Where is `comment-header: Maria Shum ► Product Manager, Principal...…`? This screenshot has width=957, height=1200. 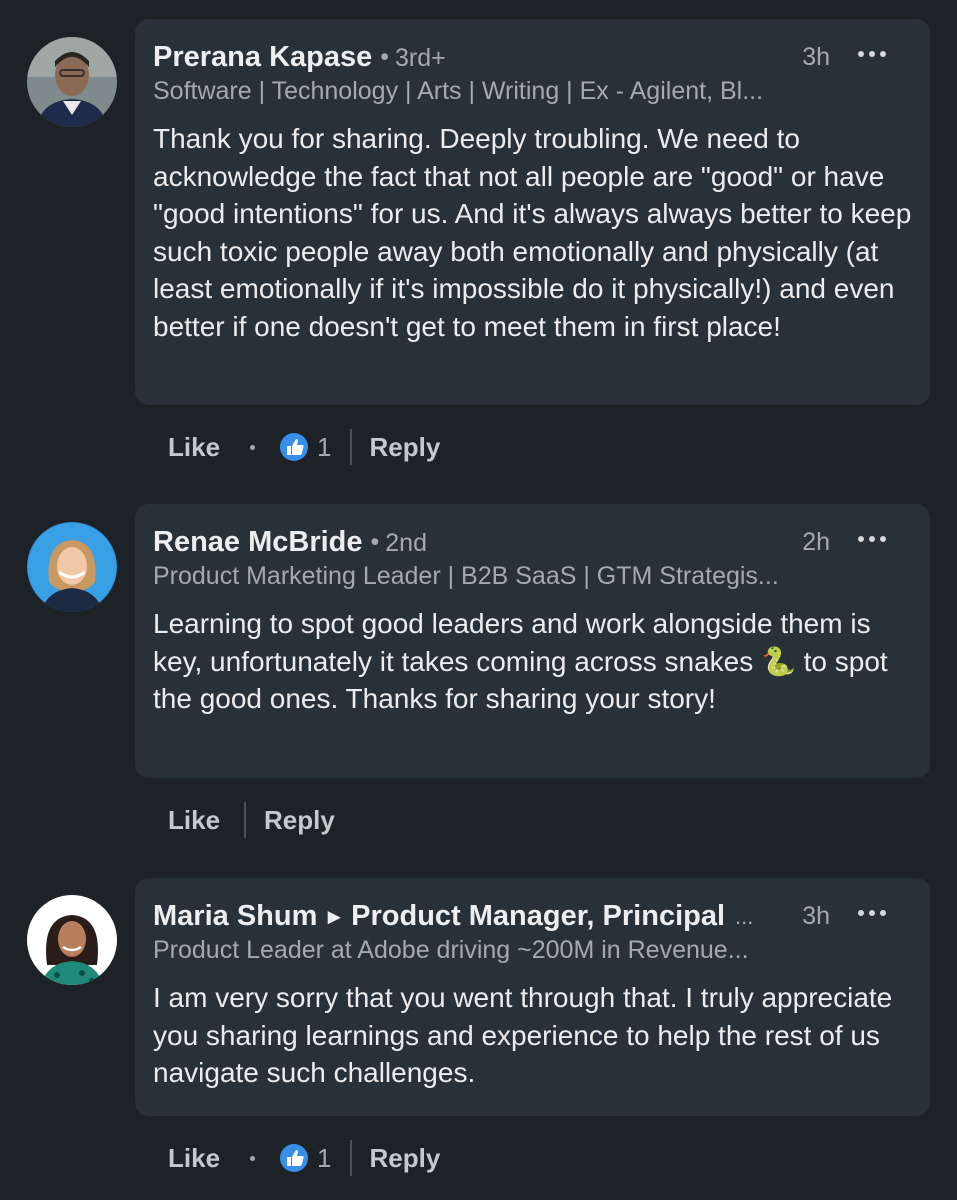 comment-header: Maria Shum ► Product Manager, Principal...… is located at coordinates (532, 918).